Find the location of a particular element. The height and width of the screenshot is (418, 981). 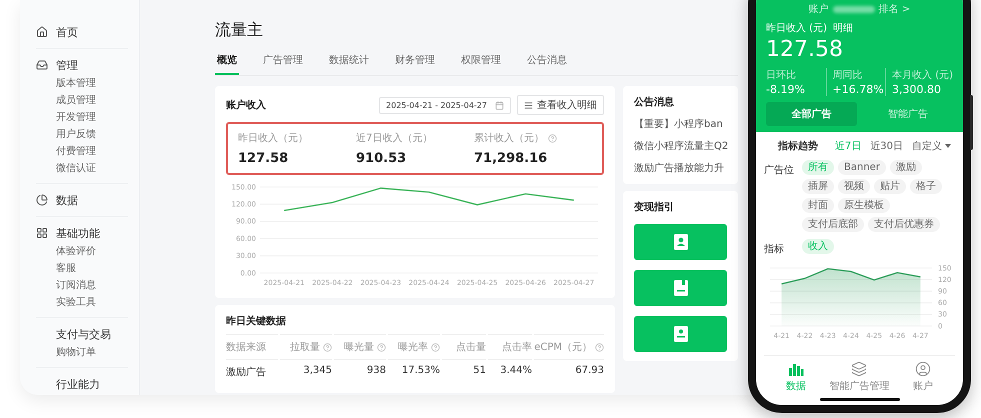

tab: 数据统计 is located at coordinates (349, 64).